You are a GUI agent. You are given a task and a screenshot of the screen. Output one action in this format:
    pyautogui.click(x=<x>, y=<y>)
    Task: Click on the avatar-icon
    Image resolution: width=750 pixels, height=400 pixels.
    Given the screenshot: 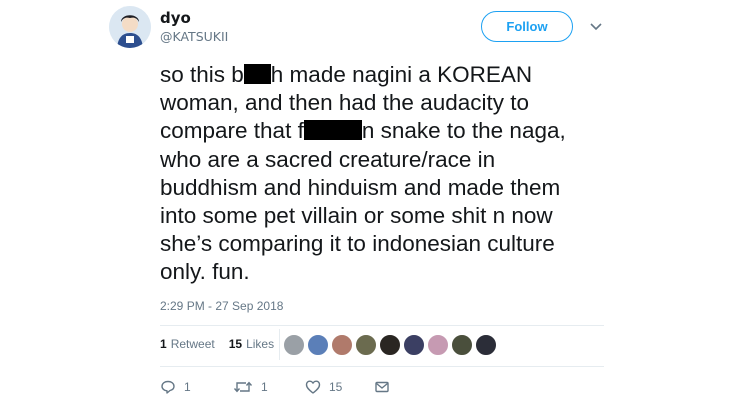 What is the action you would take?
    pyautogui.click(x=130, y=27)
    